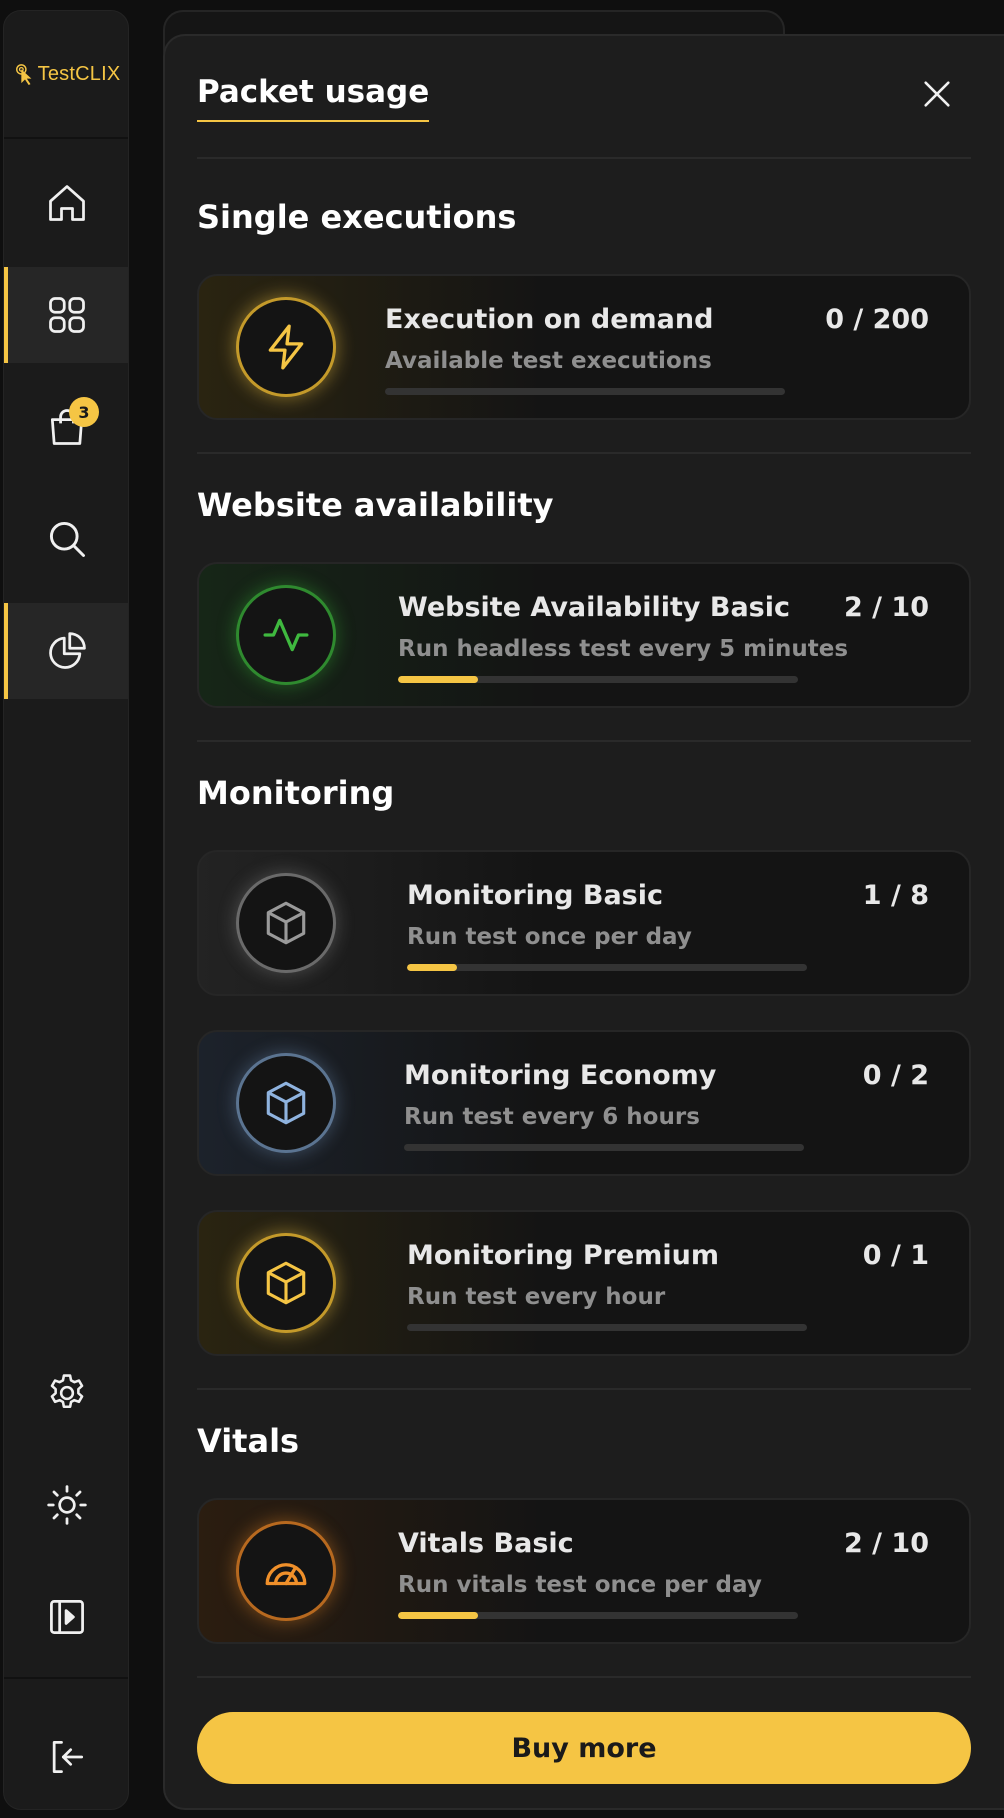 The height and width of the screenshot is (1818, 1004). Describe the element at coordinates (548, 361) in the screenshot. I see `card-description: Available test executions` at that location.